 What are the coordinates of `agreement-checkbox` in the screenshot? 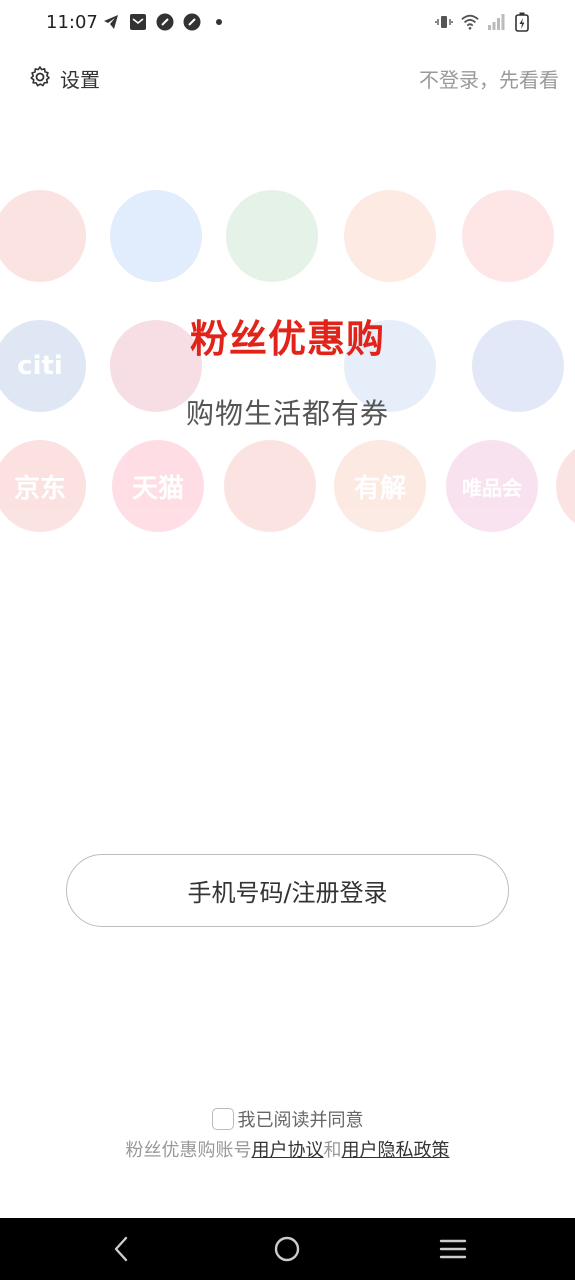 It's located at (222, 1119).